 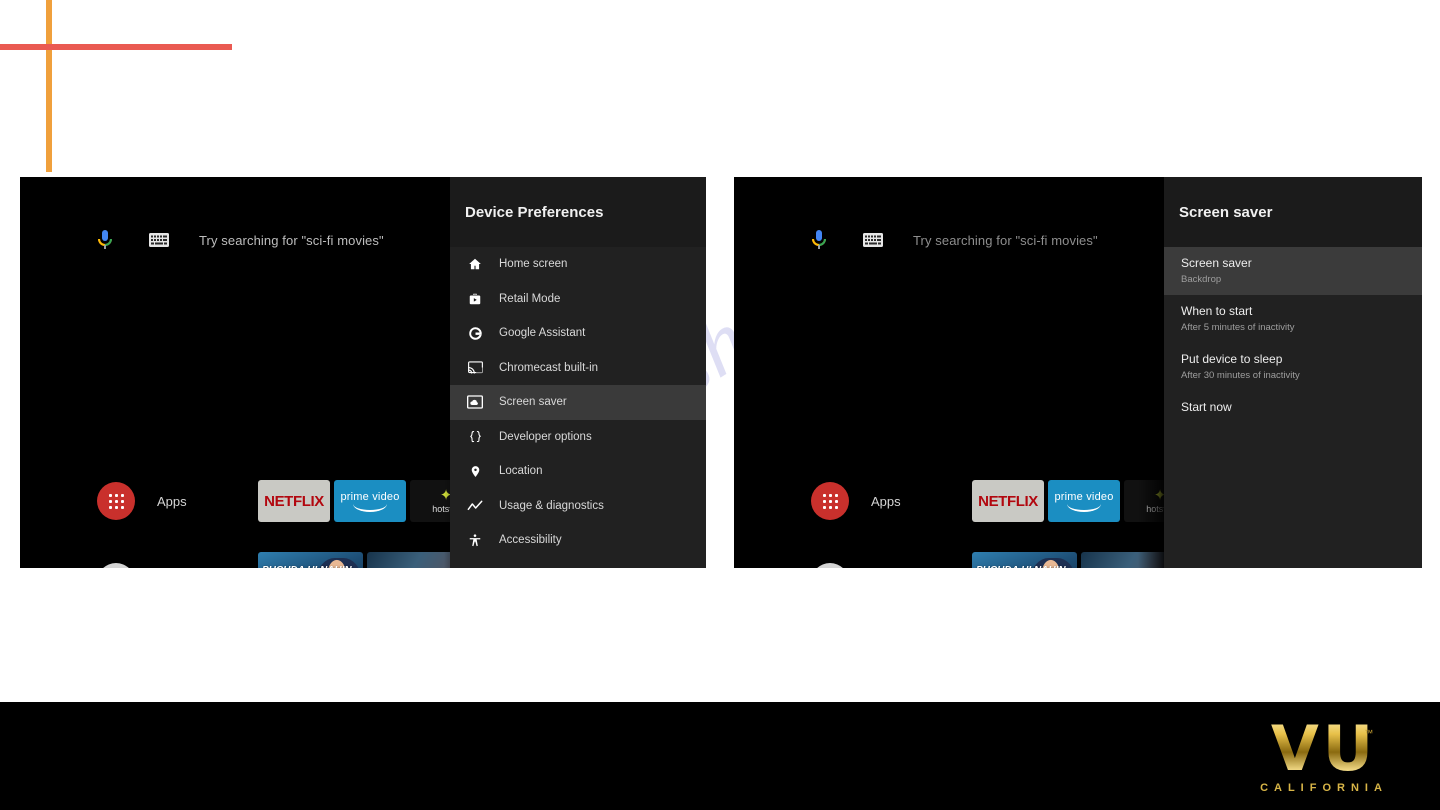 I want to click on vu-wordmark: VU, so click(x=1324, y=748).